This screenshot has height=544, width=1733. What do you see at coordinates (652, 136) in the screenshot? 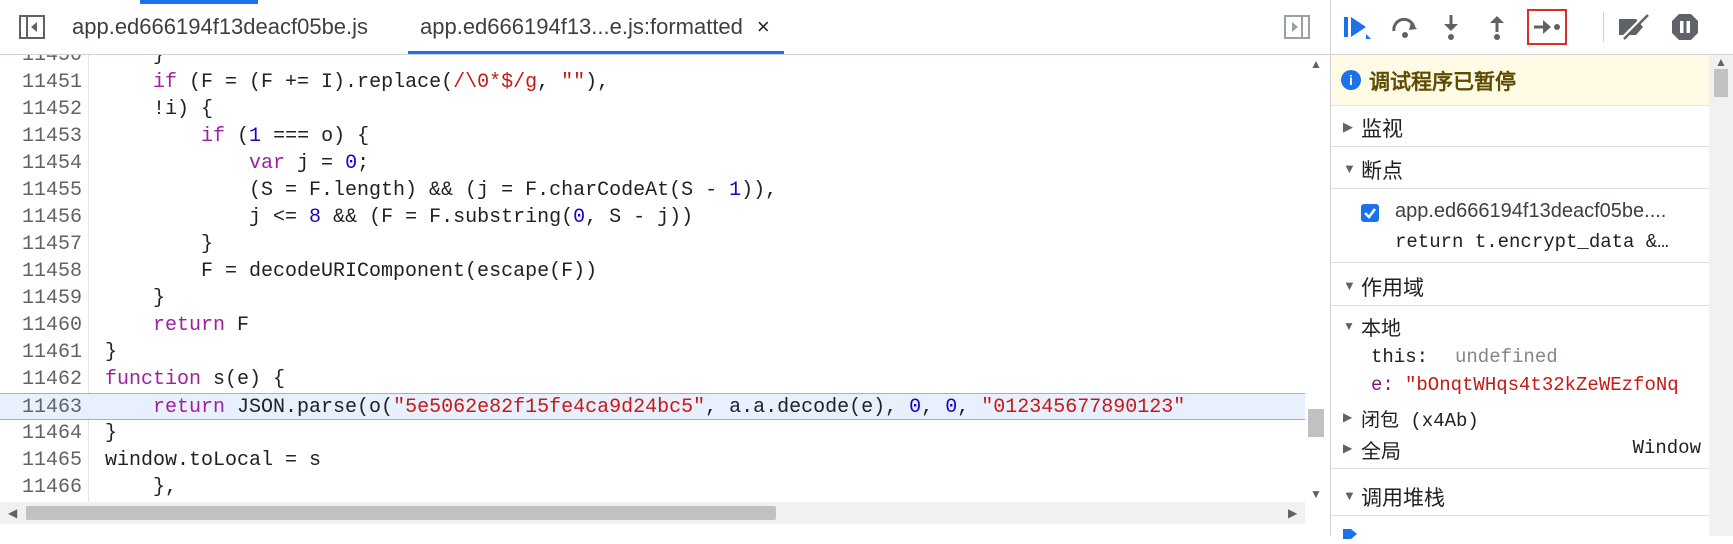
I see `code-line: 11453 if (1 === o) {` at bounding box center [652, 136].